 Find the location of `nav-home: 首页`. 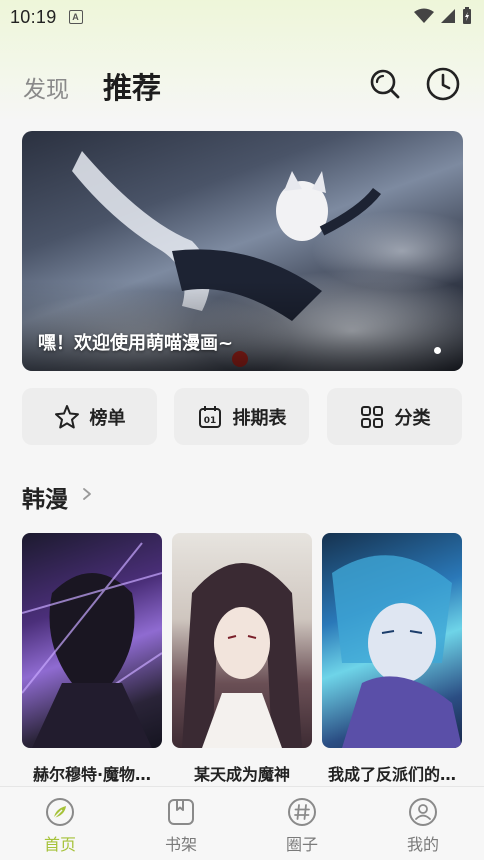

nav-home: 首页 is located at coordinates (60, 826).